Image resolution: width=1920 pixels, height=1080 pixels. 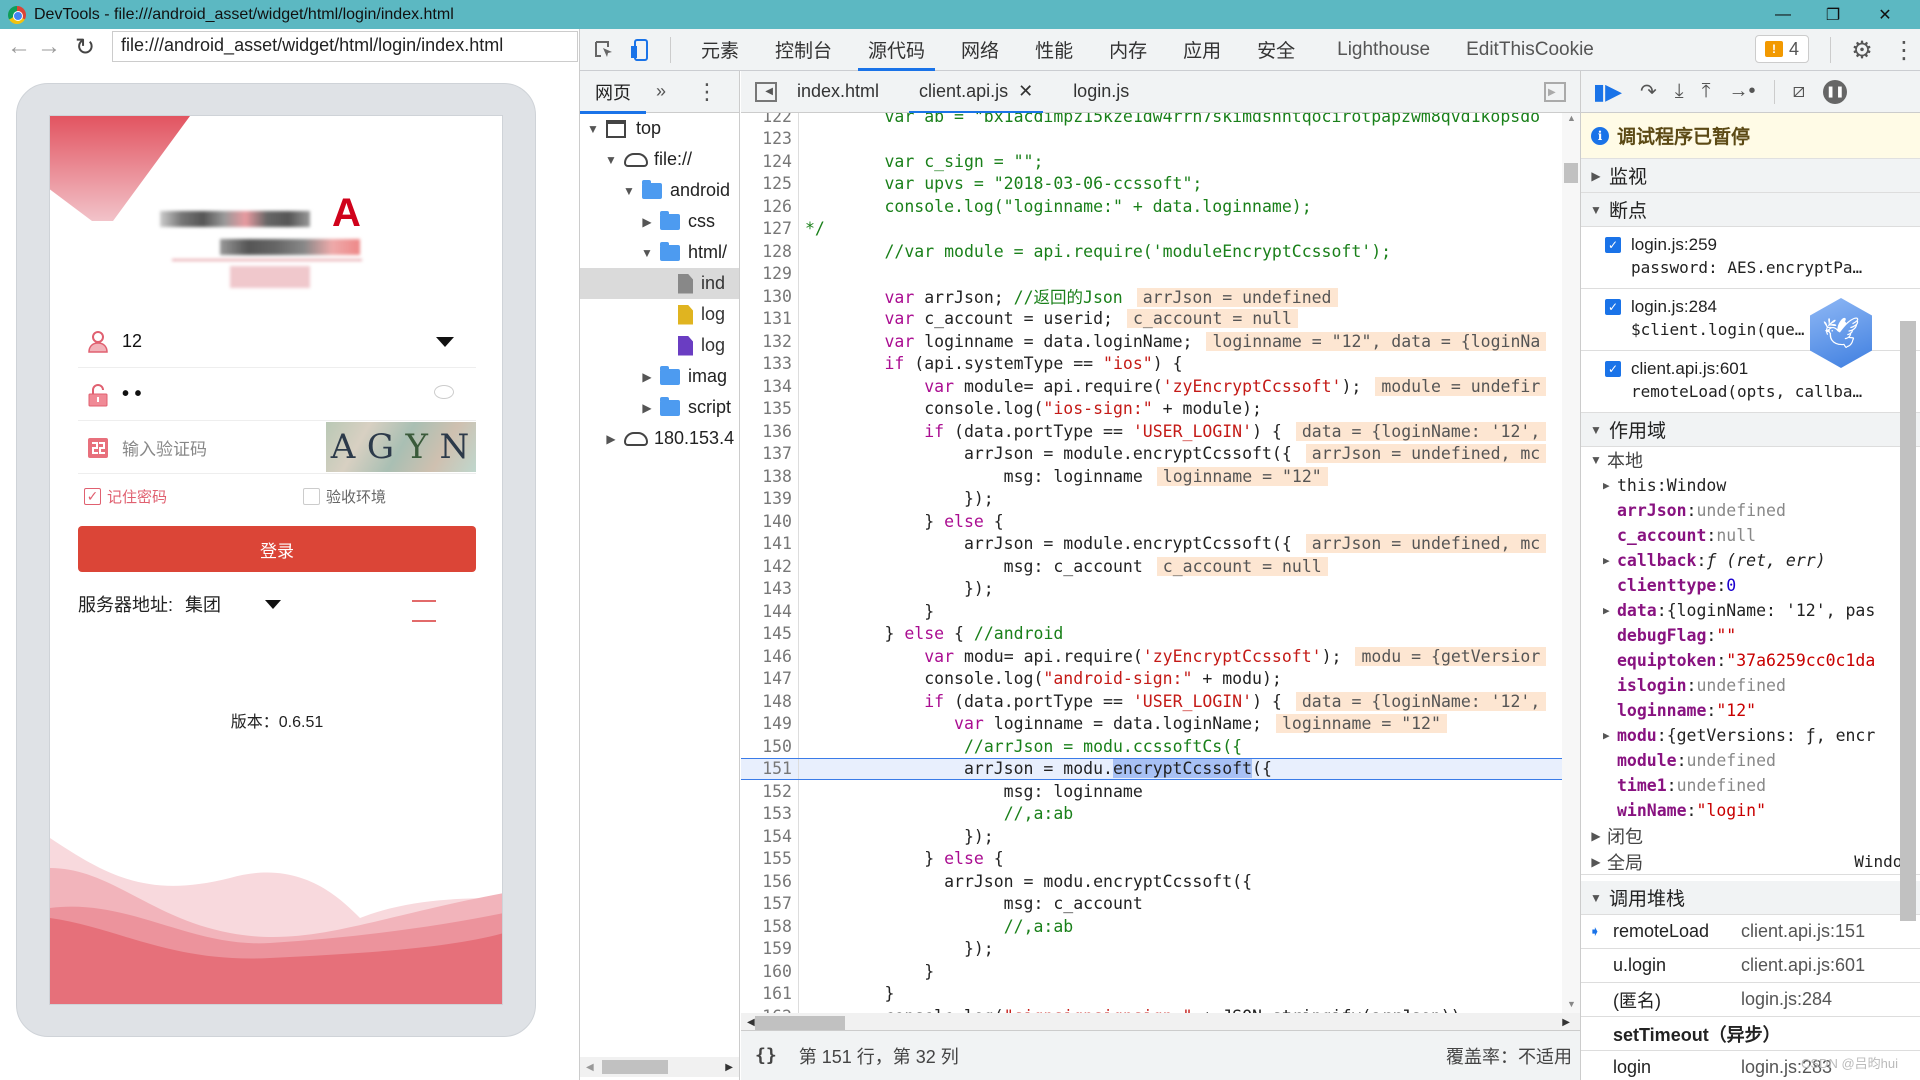 I want to click on step-over-icon: ↷, so click(x=1648, y=91).